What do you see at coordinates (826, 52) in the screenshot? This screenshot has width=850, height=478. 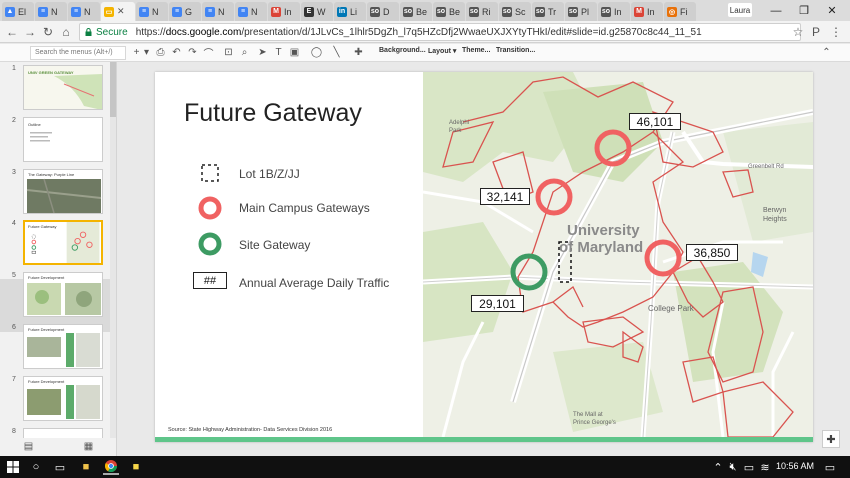 I see `collapse-toolbar-icon: ⌃` at bounding box center [826, 52].